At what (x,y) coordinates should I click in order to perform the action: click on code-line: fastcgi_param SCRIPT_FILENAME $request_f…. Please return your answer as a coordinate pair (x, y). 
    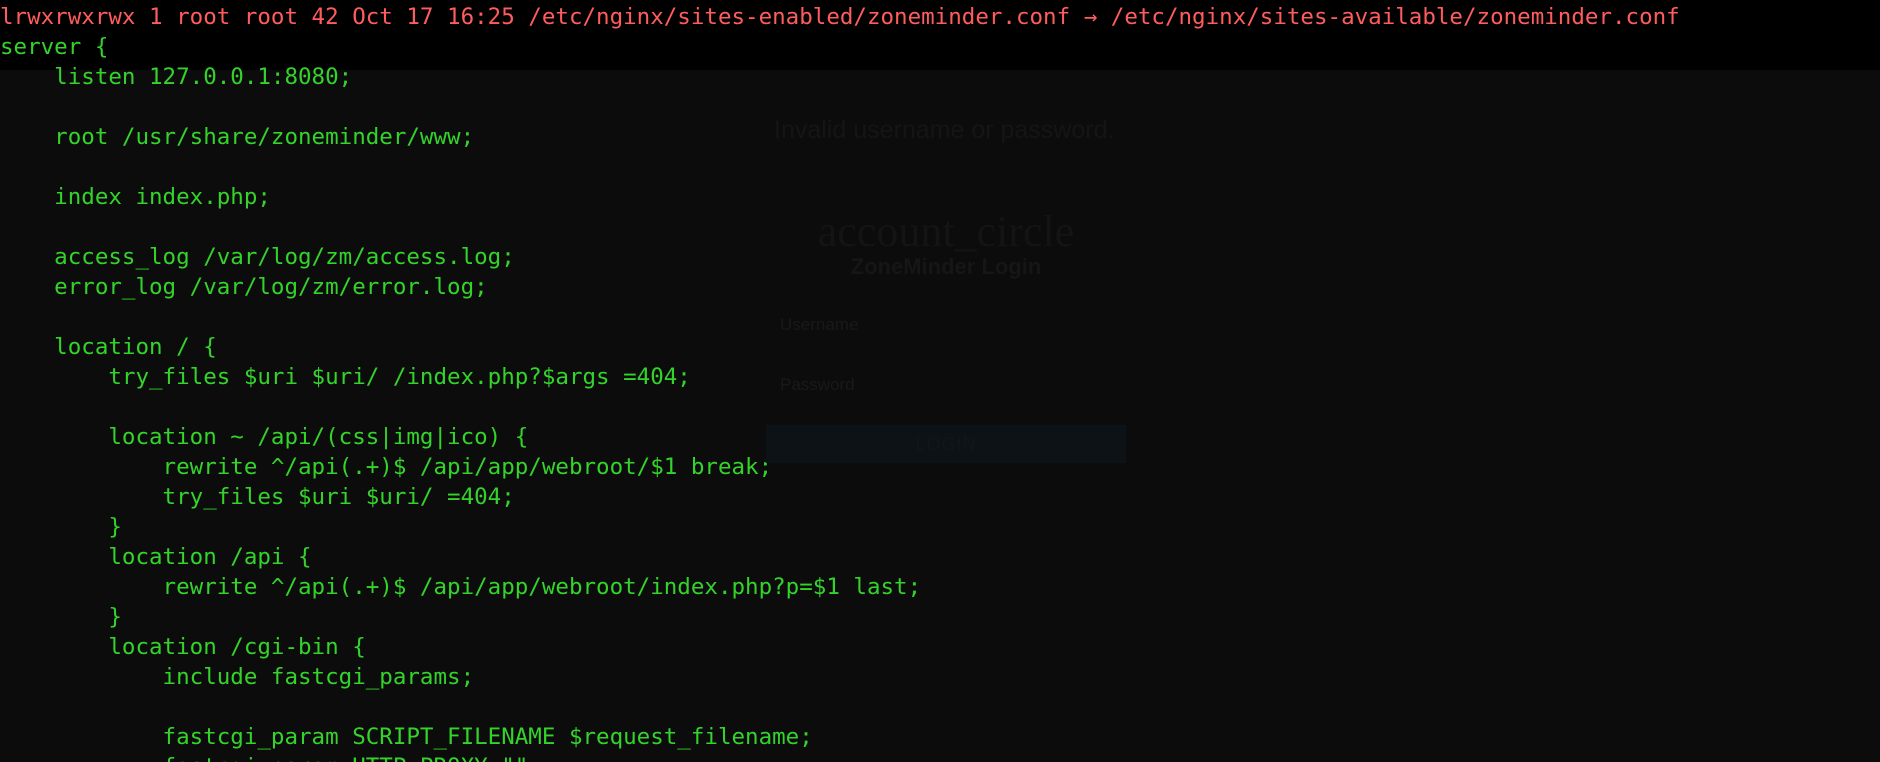
    Looking at the image, I should click on (406, 737).